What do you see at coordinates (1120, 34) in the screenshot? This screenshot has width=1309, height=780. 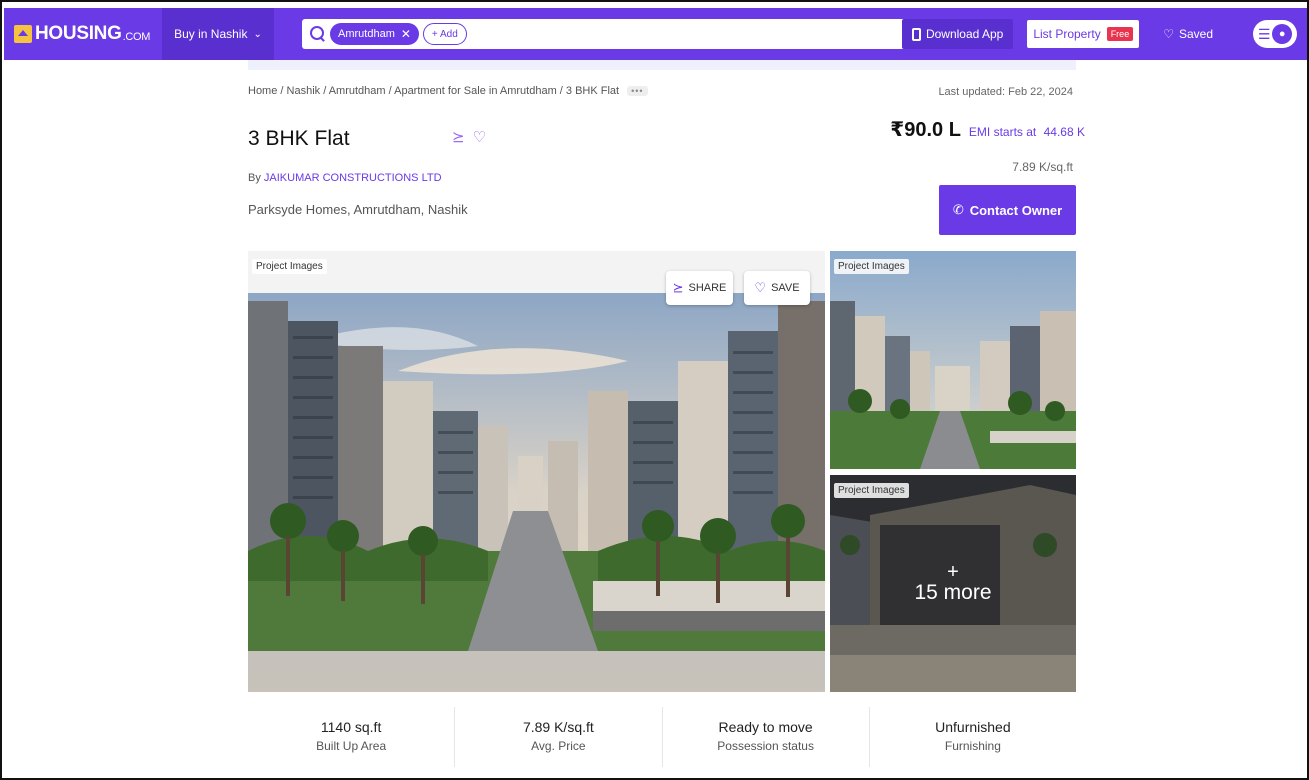 I see `free-badge: Free` at bounding box center [1120, 34].